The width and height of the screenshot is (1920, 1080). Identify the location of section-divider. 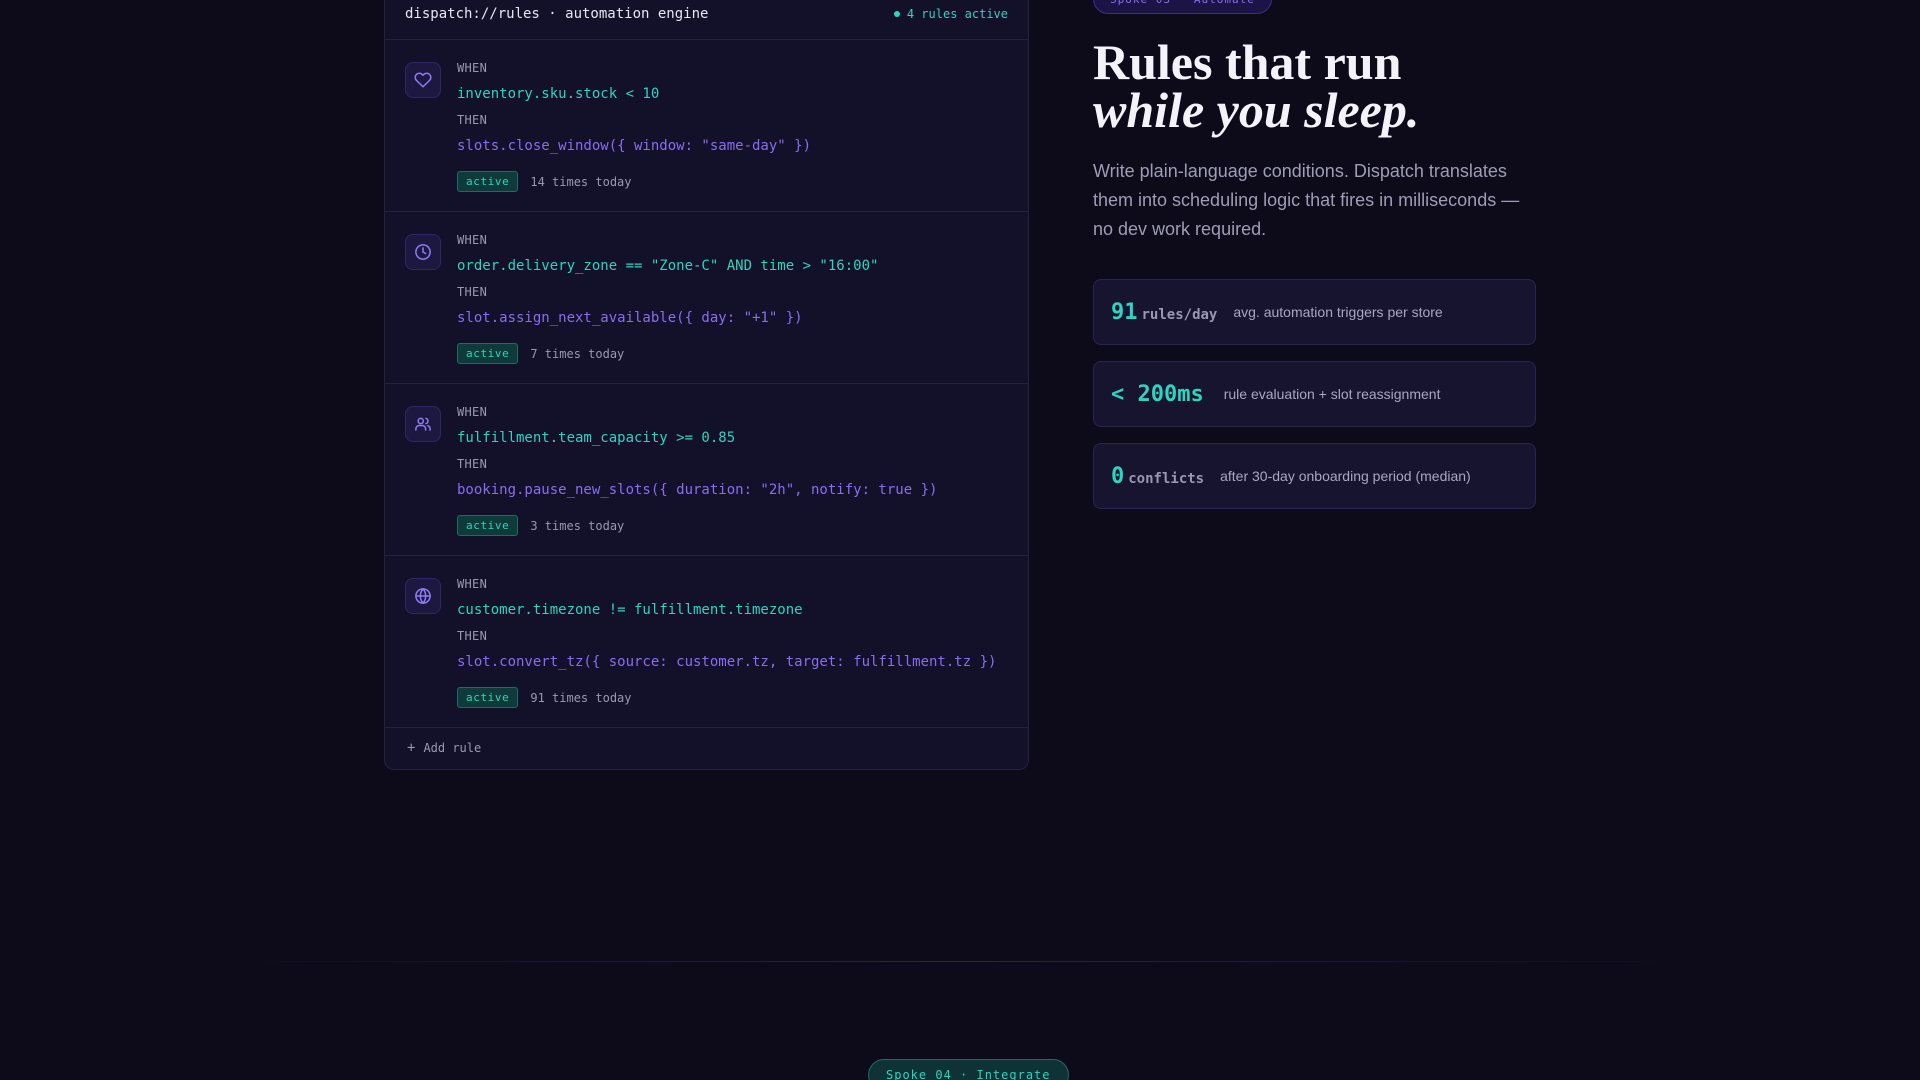
(960, 961).